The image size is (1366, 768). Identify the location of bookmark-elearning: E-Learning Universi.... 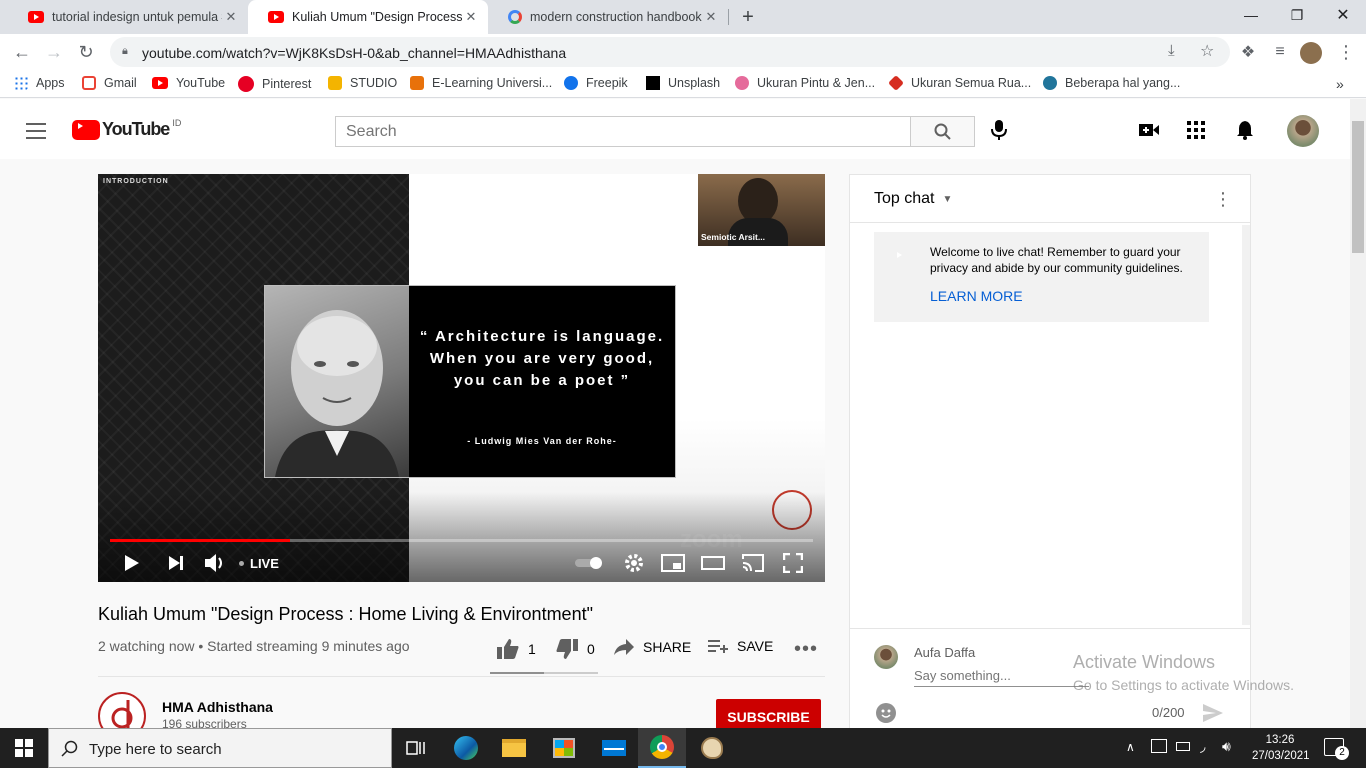
(481, 83).